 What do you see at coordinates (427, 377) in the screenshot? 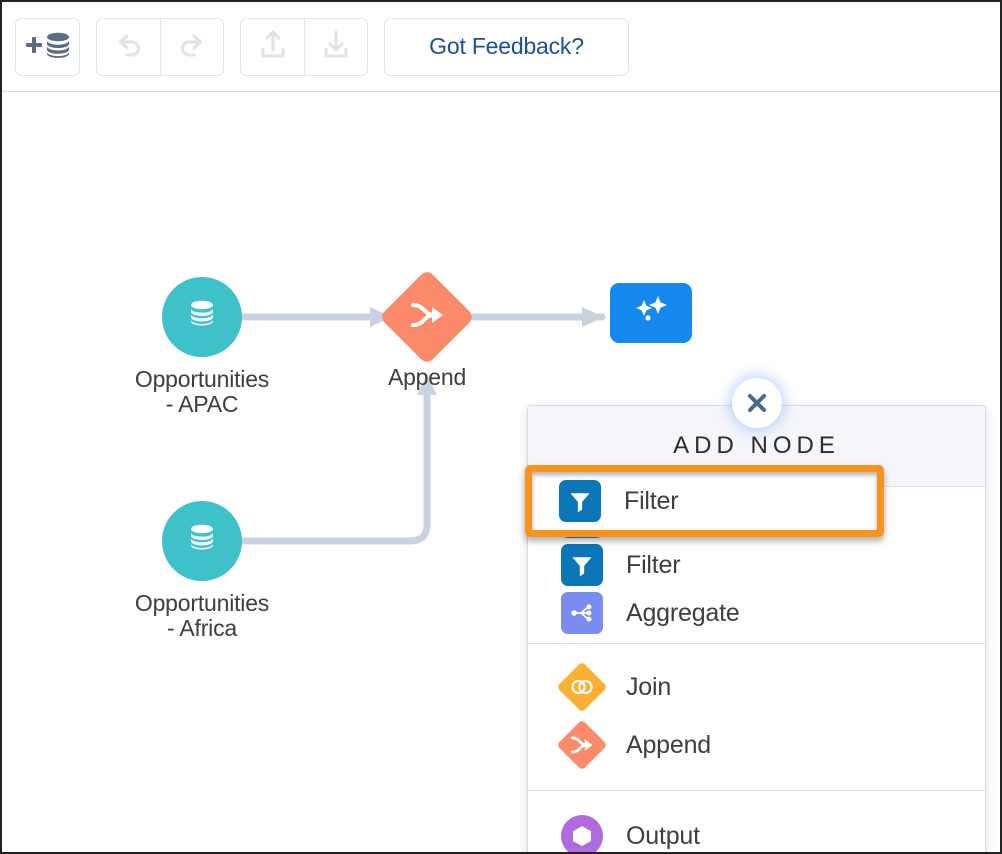
I see `node-label: Append` at bounding box center [427, 377].